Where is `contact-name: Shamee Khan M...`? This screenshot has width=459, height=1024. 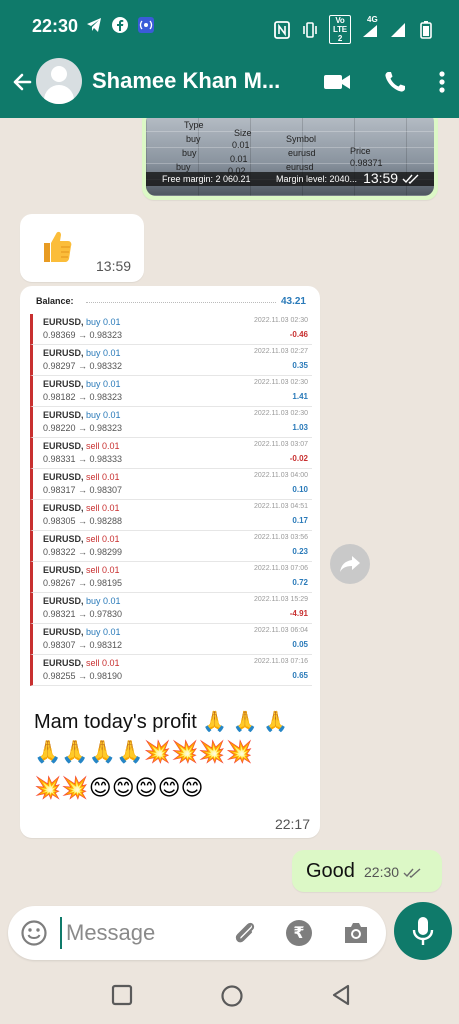 contact-name: Shamee Khan M... is located at coordinates (186, 81).